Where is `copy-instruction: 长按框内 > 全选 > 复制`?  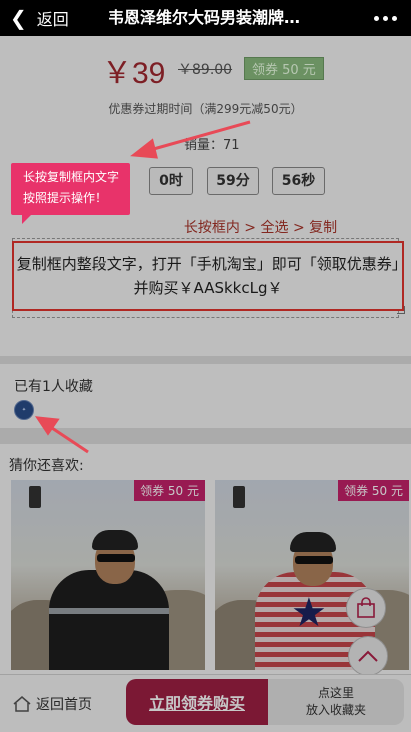 copy-instruction: 长按框内 > 全选 > 复制 is located at coordinates (260, 228).